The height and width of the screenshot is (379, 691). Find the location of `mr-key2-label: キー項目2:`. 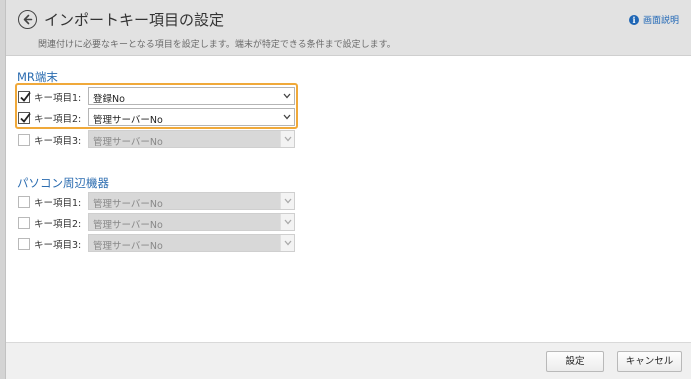

mr-key2-label: キー項目2: is located at coordinates (58, 119).